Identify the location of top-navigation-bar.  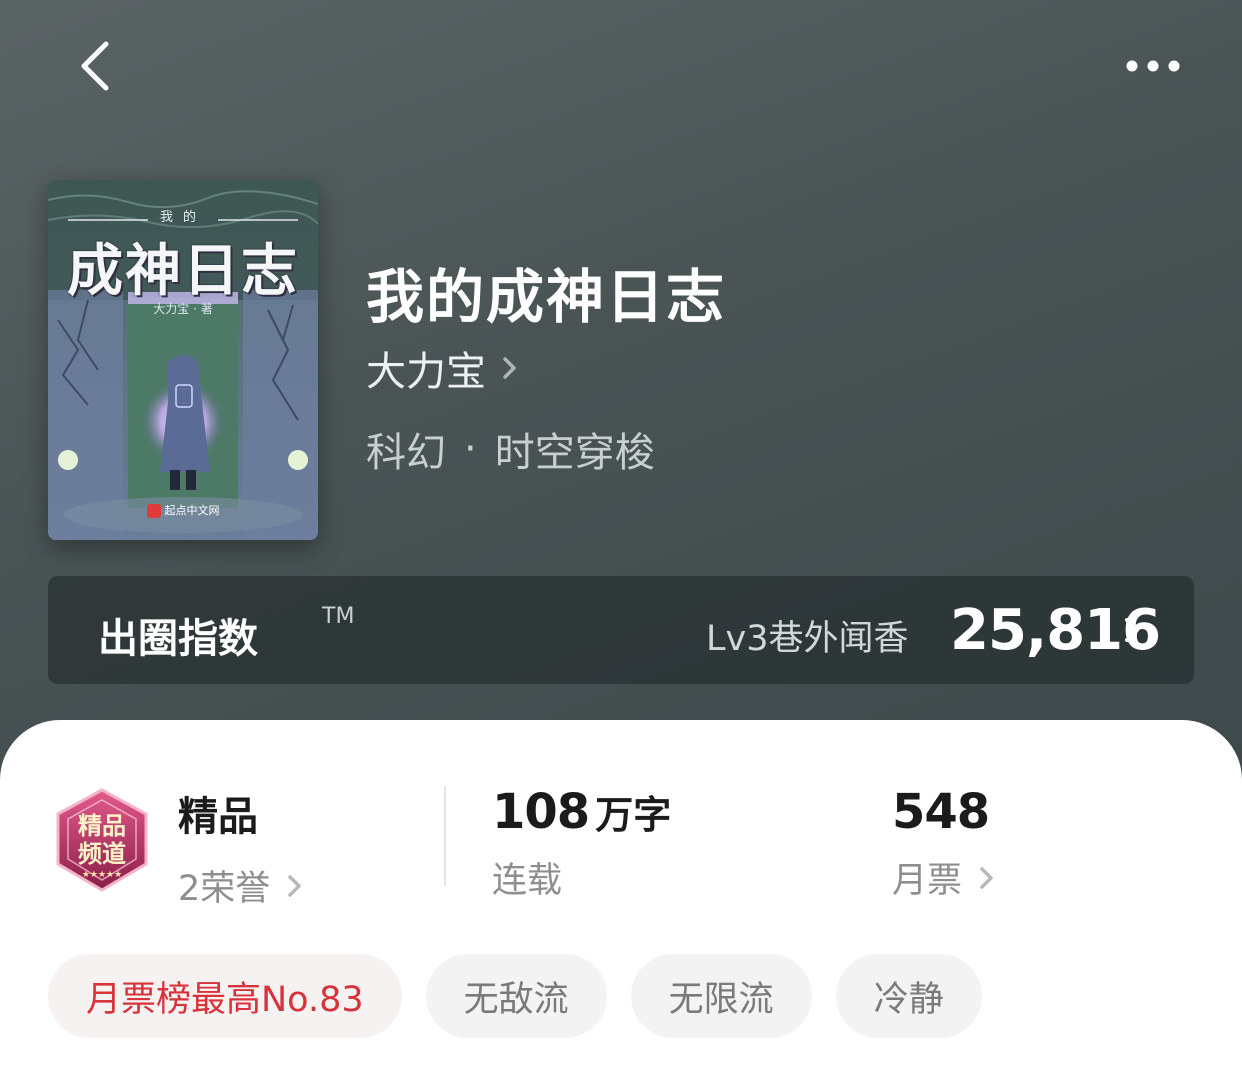
(621, 70).